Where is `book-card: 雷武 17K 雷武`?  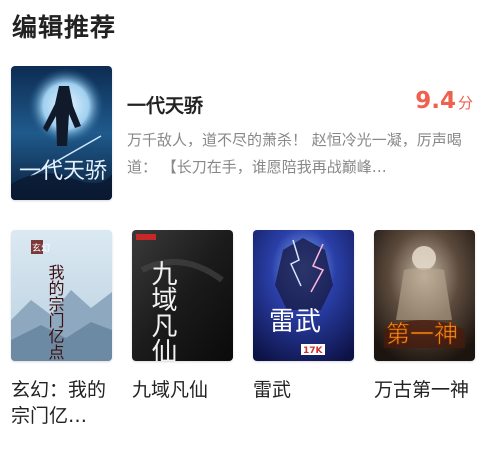
book-card: 雷武 17K 雷武 is located at coordinates (303, 316).